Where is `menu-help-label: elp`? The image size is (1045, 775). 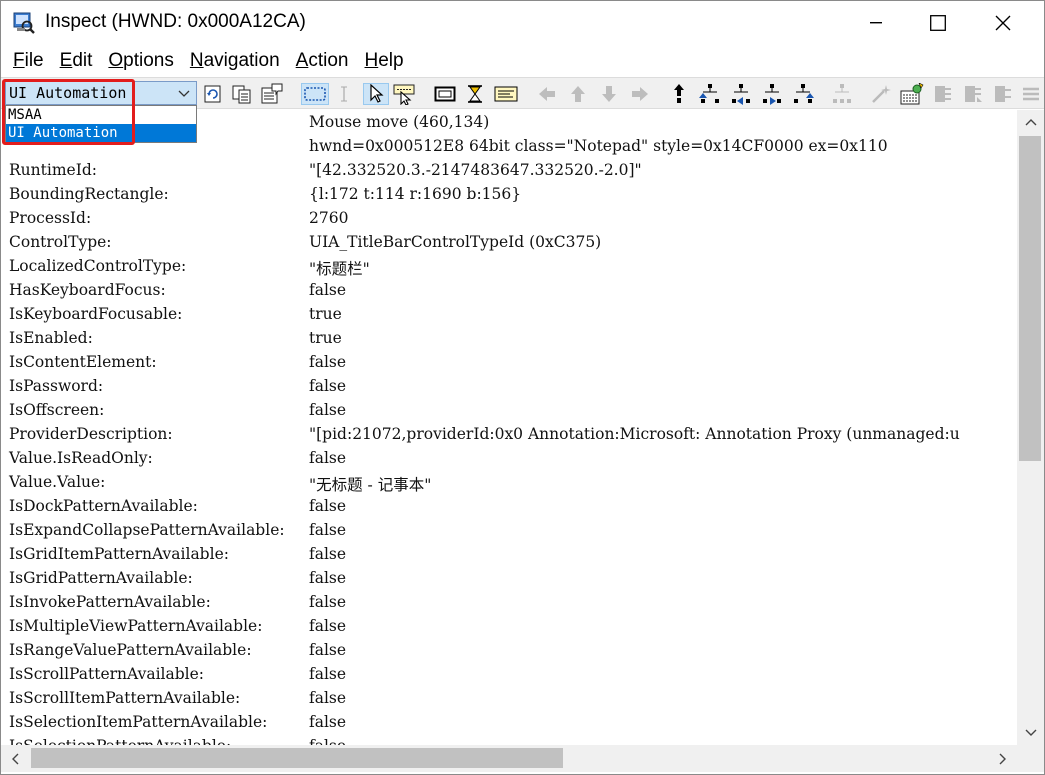
menu-help-label: elp is located at coordinates (391, 60).